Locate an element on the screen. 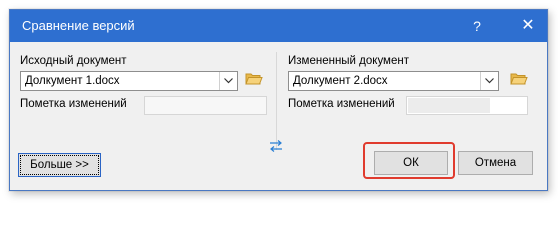 Image resolution: width=558 pixels, height=240 pixels. revised-document-combo: Долкумент 2.docx is located at coordinates (393, 81).